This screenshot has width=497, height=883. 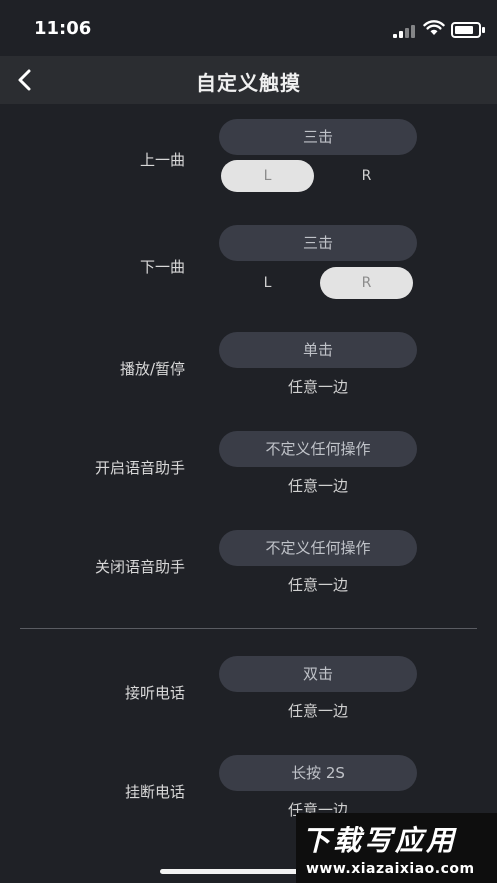 What do you see at coordinates (318, 137) in the screenshot?
I see `previous-track-action-button: 三击` at bounding box center [318, 137].